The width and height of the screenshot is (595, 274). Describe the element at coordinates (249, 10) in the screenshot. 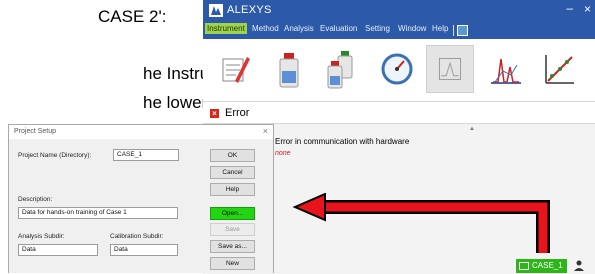

I see `app-title: ALEXYS` at that location.